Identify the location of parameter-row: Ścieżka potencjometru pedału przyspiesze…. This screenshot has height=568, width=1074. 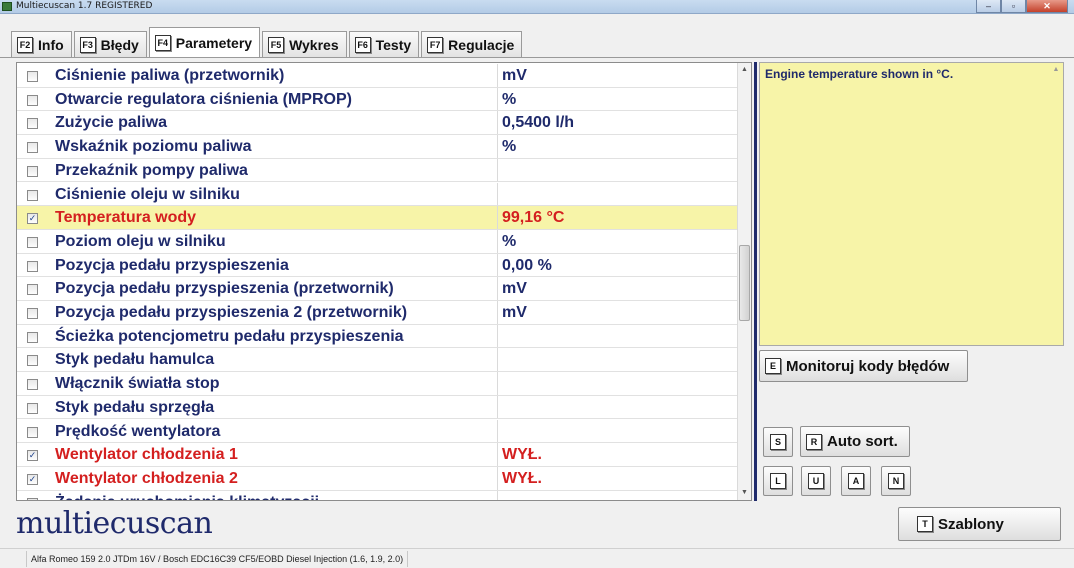
(377, 336).